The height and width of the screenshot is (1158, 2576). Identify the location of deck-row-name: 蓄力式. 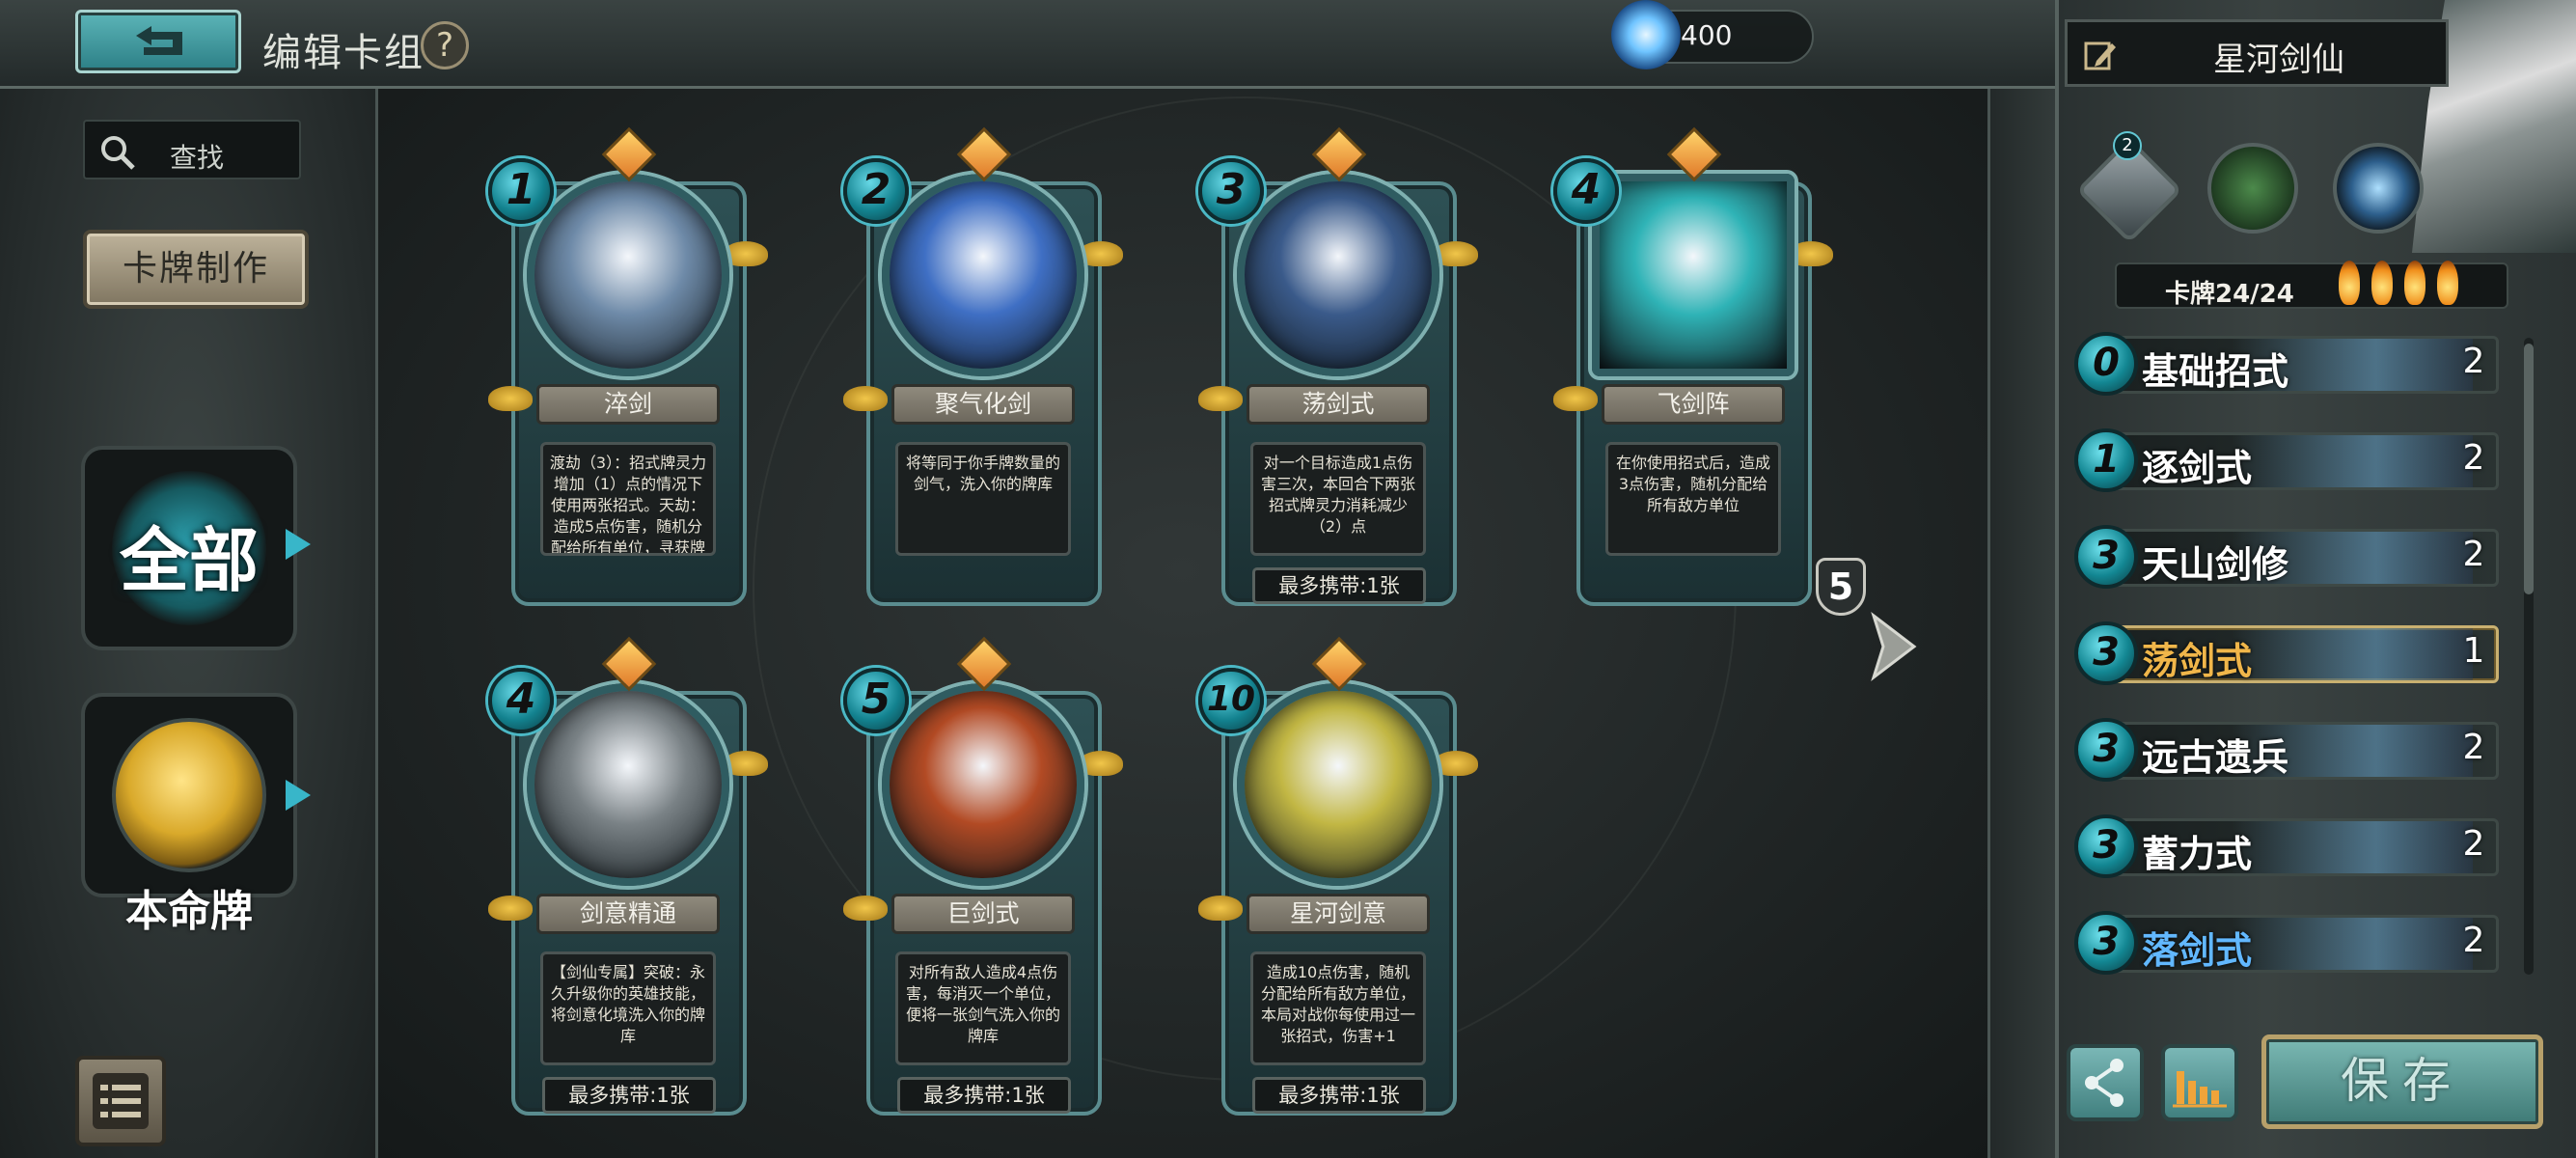
(2198, 854).